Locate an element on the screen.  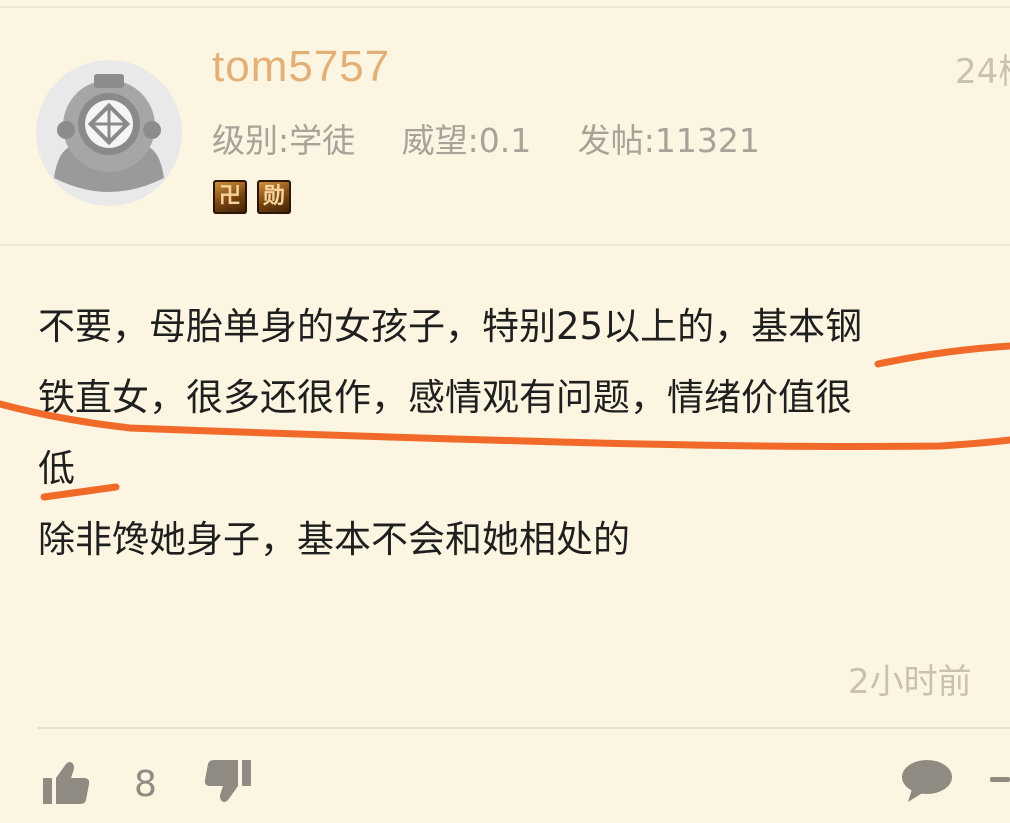
avatar is located at coordinates (109, 133).